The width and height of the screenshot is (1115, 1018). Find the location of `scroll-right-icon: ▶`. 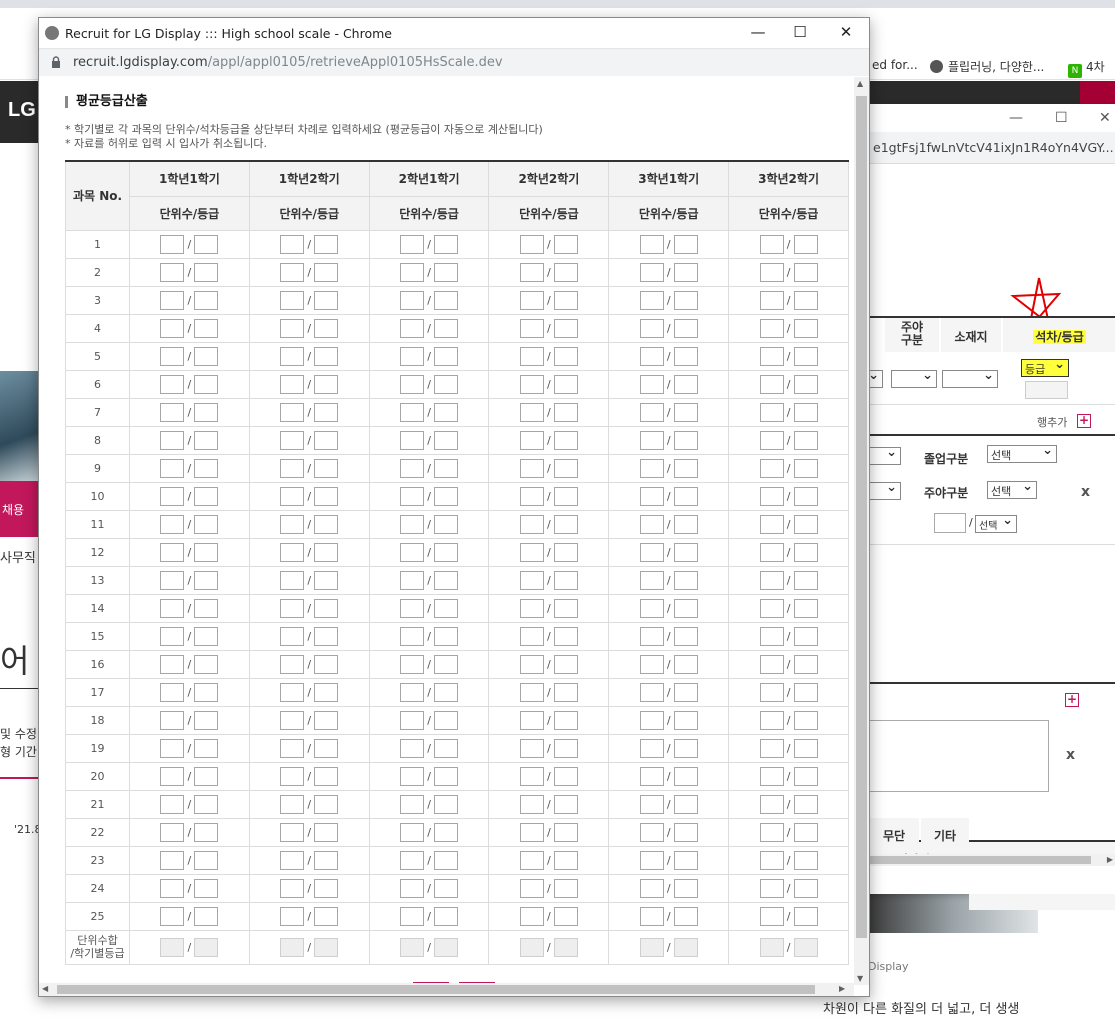

scroll-right-icon: ▶ is located at coordinates (1110, 859).